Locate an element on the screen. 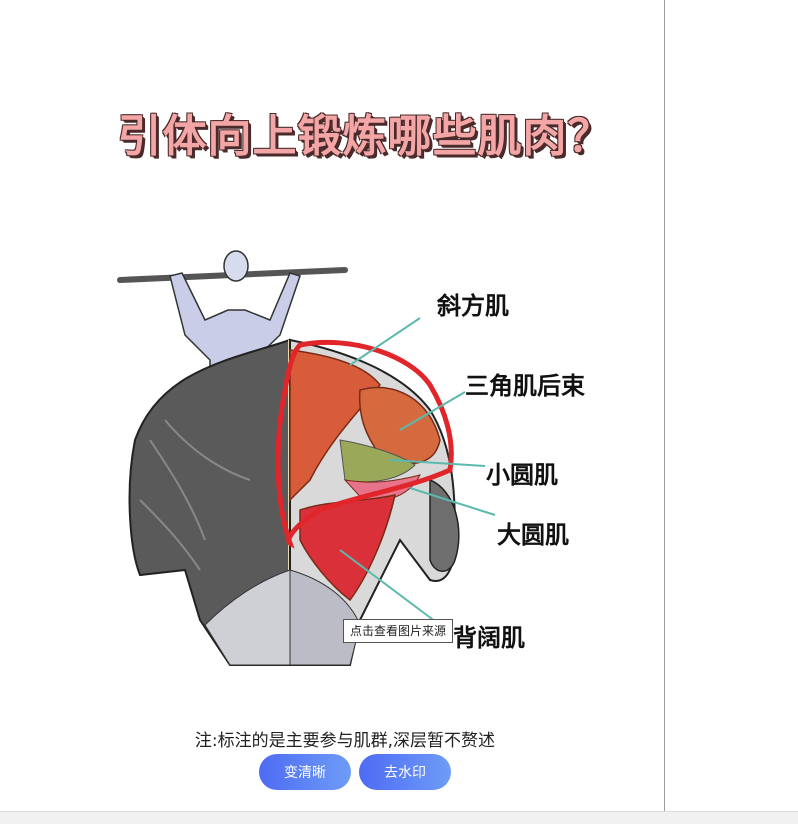 The height and width of the screenshot is (824, 798). remove-watermark-button: 去水印 is located at coordinates (405, 772).